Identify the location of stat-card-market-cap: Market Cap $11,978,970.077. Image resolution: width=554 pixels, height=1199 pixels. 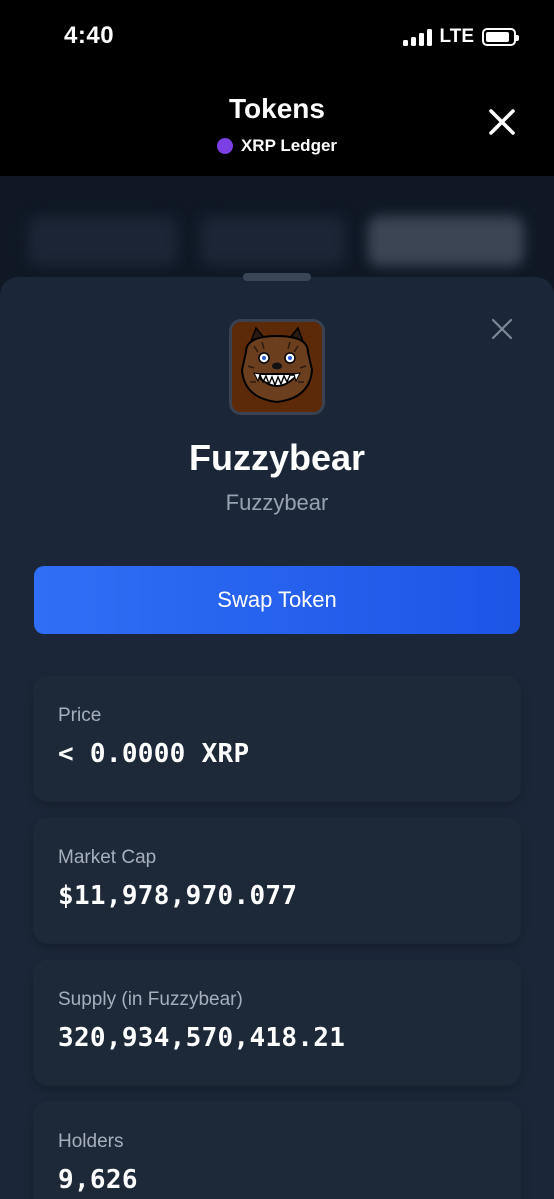
(277, 881).